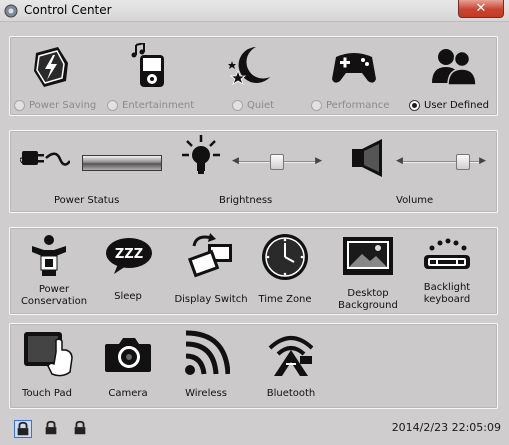 The image size is (509, 445). Describe the element at coordinates (367, 158) in the screenshot. I see `volume-icon` at that location.